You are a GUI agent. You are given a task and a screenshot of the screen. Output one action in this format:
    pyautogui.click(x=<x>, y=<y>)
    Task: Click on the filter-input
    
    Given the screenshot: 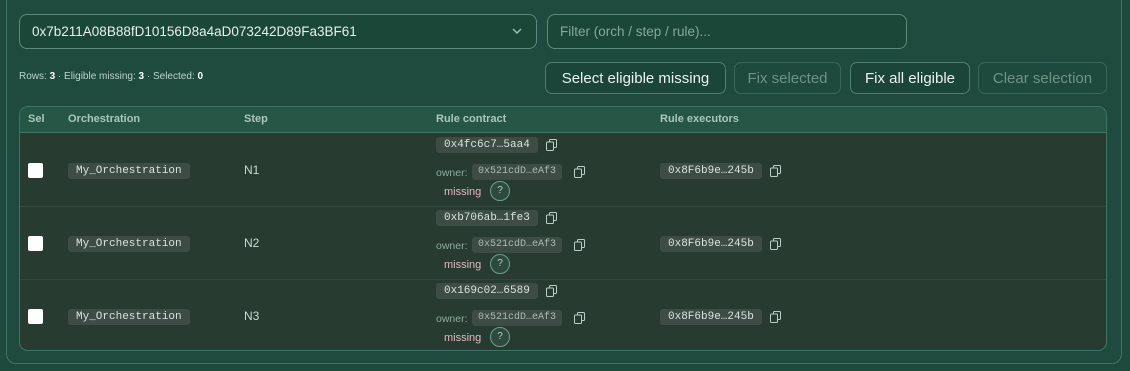 What is the action you would take?
    pyautogui.click(x=727, y=31)
    